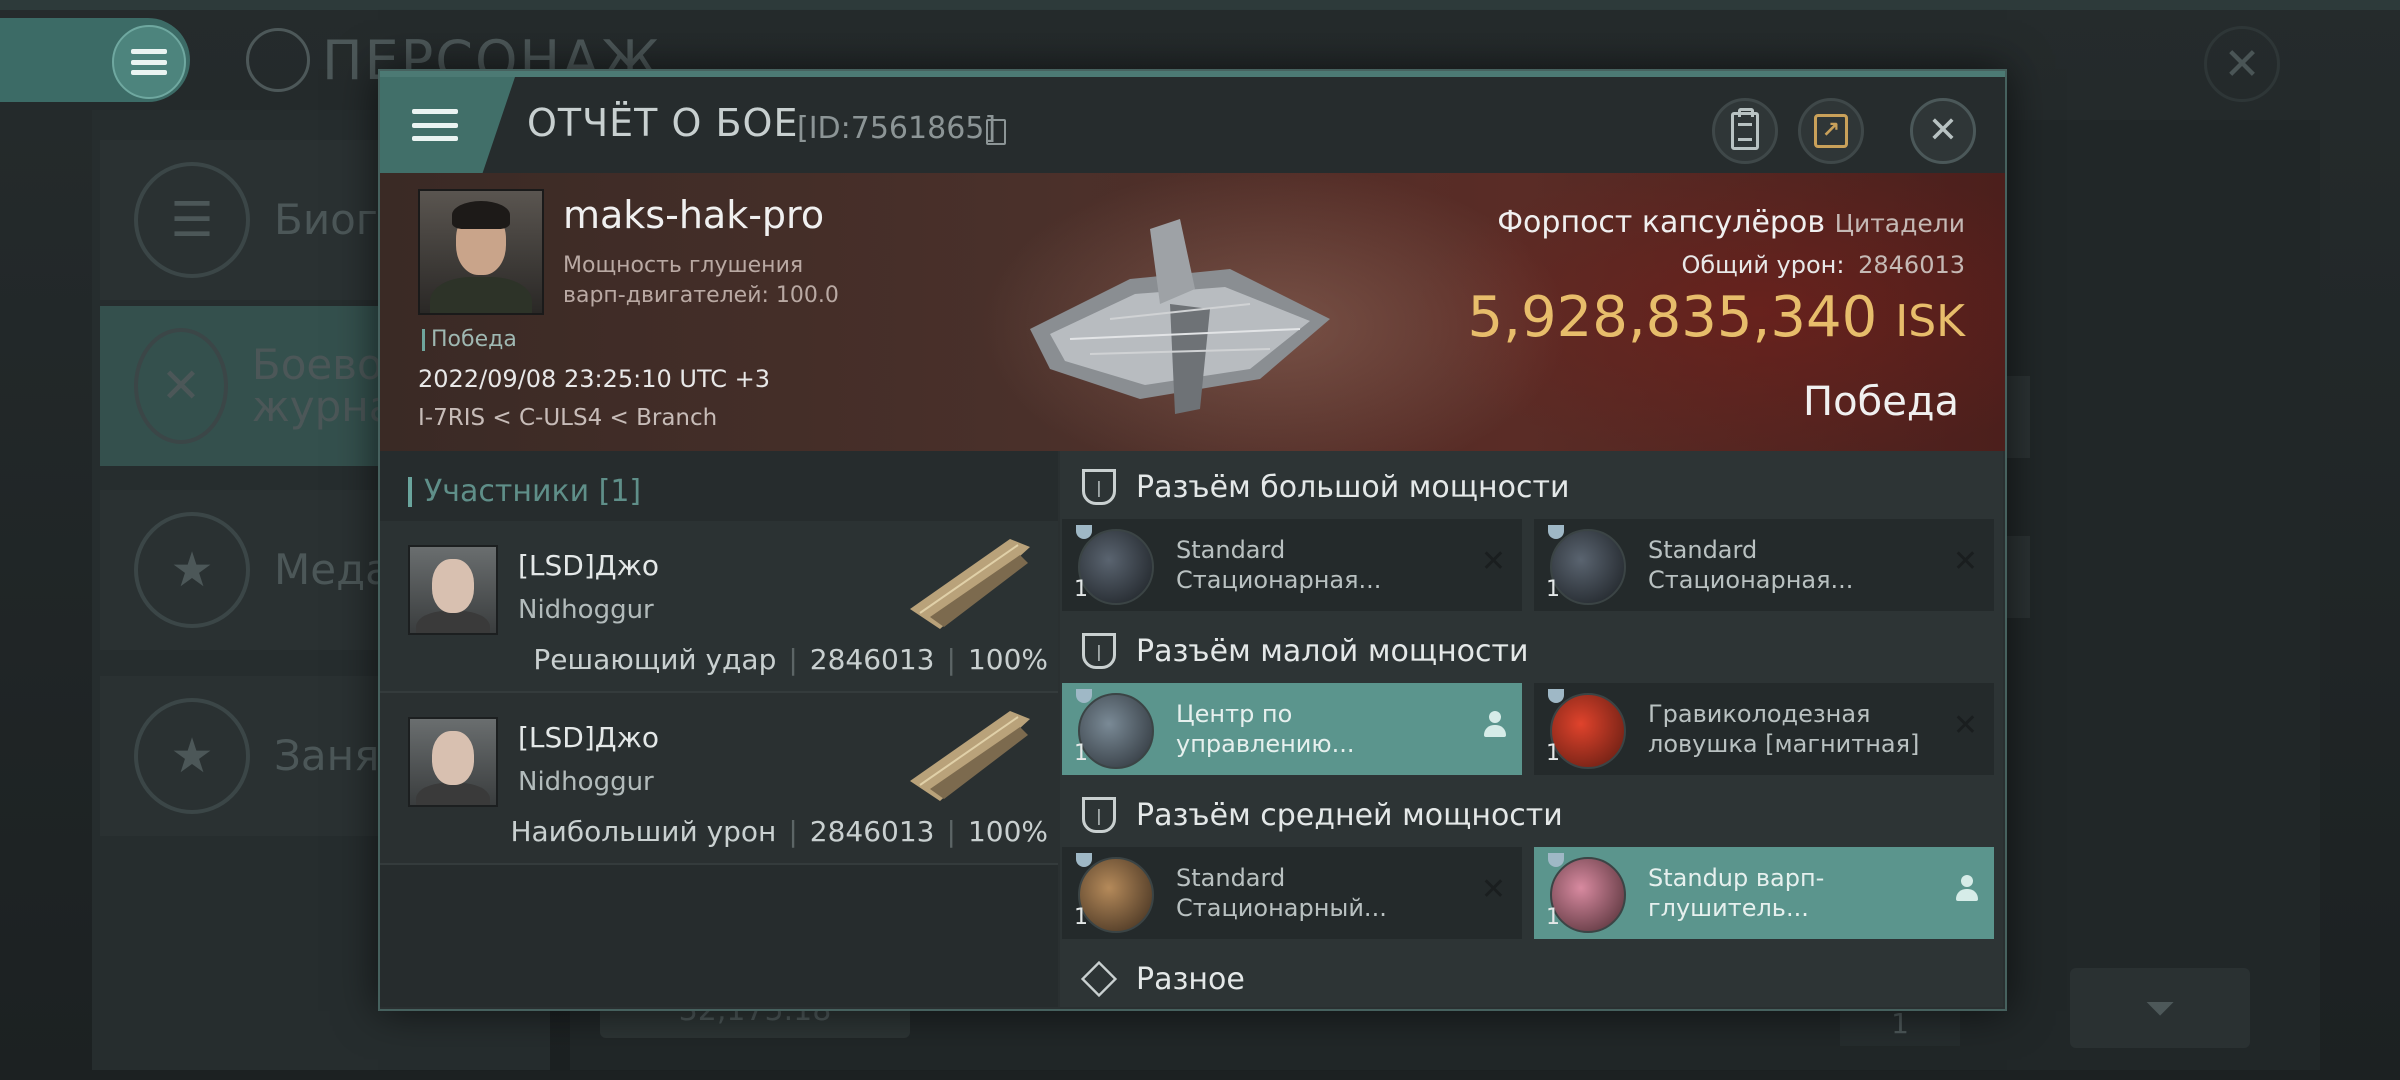 The height and width of the screenshot is (1080, 2400). What do you see at coordinates (469, 340) in the screenshot?
I see `victory-tag: Победа` at bounding box center [469, 340].